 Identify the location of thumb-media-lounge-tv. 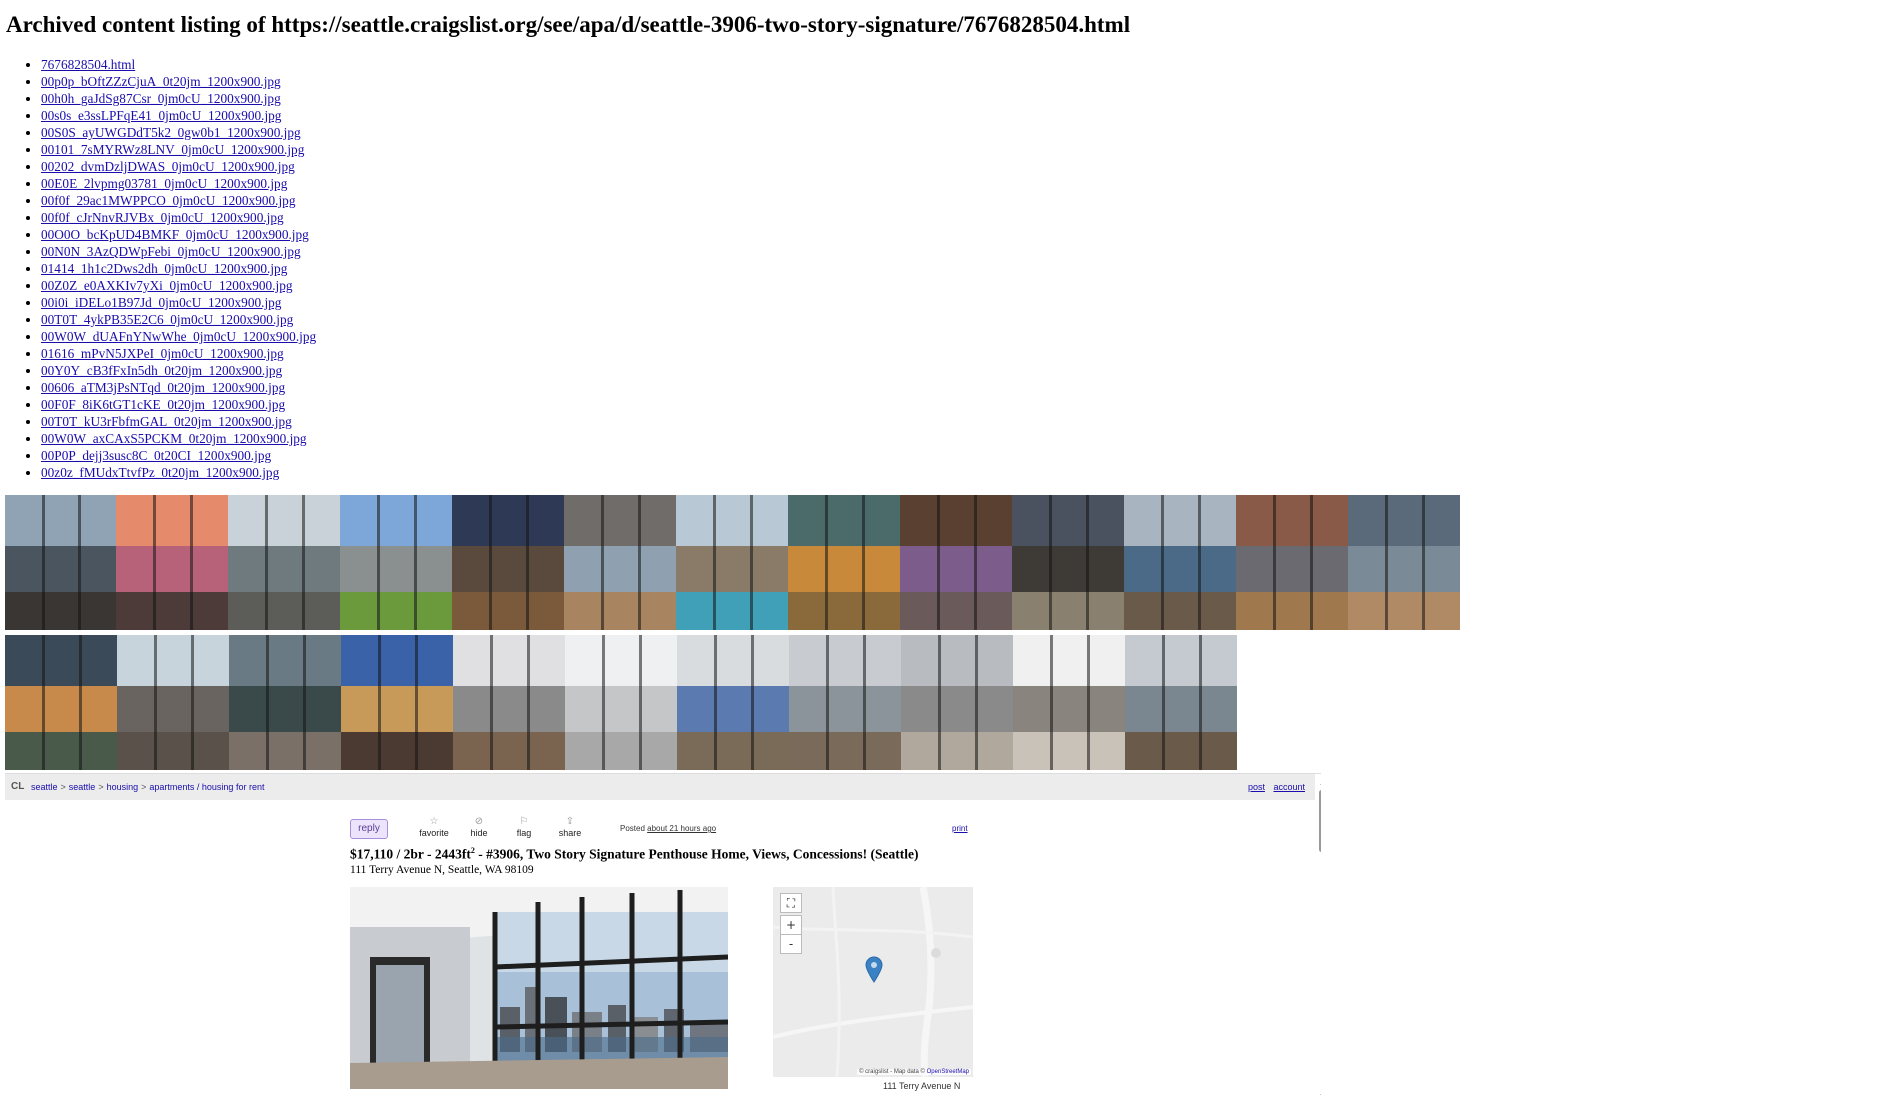
(956, 562).